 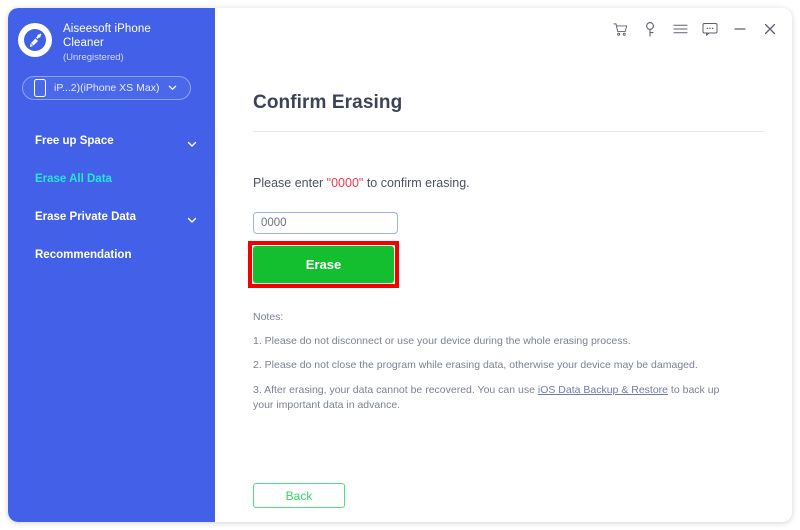 What do you see at coordinates (35, 40) in the screenshot?
I see `broom-logo-icon` at bounding box center [35, 40].